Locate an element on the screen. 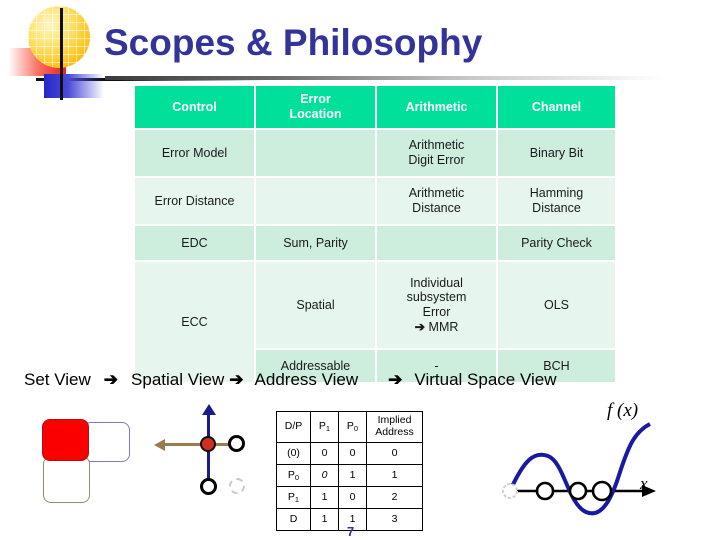 Image resolution: width=720 pixels, height=540 pixels. page-number: 7 is located at coordinates (351, 531).